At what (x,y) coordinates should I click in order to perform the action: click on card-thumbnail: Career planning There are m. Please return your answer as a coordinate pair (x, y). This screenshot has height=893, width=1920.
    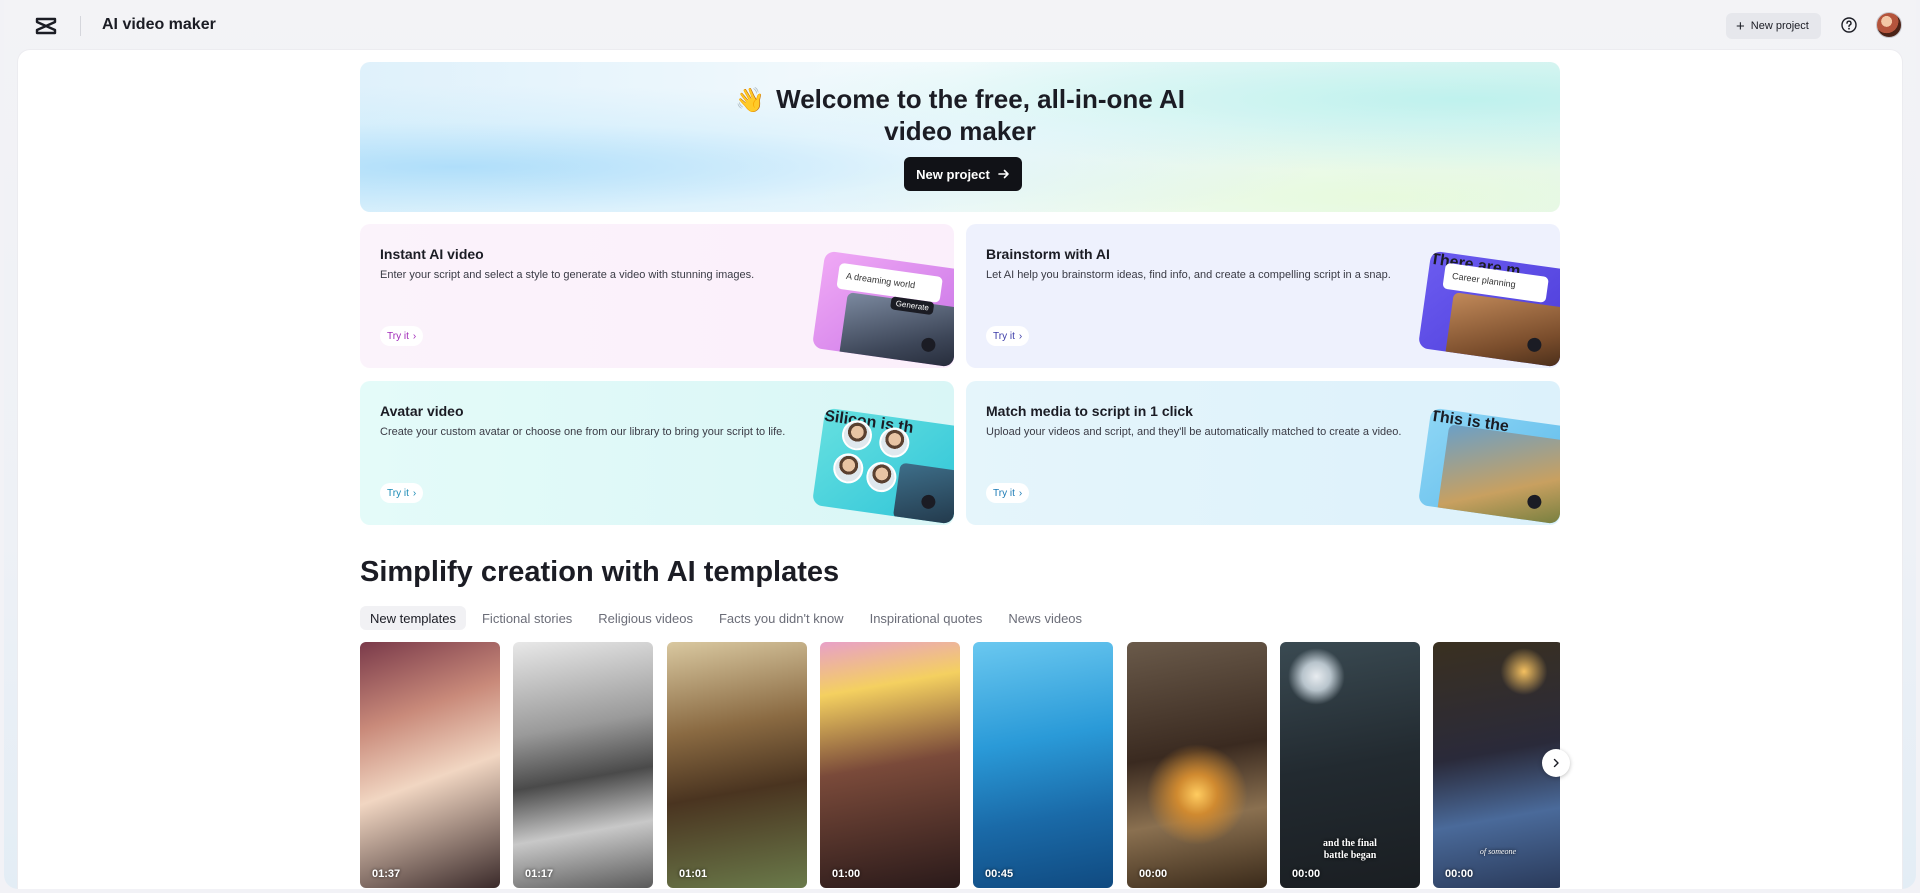
    Looking at the image, I should click on (1488, 309).